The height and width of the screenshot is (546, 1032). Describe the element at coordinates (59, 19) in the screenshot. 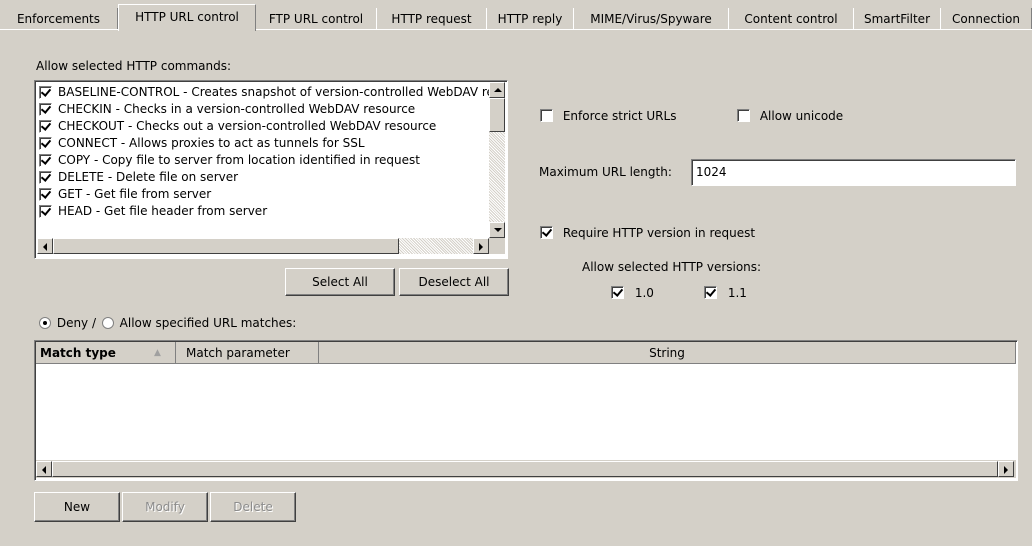

I see `tab-enforcements: Enforcements` at that location.